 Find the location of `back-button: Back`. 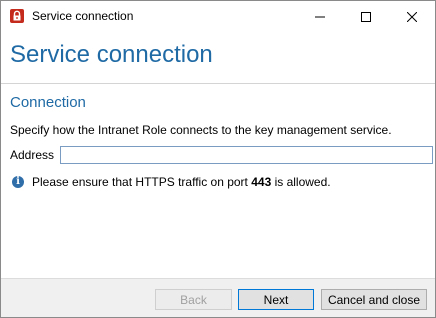

back-button: Back is located at coordinates (193, 299).